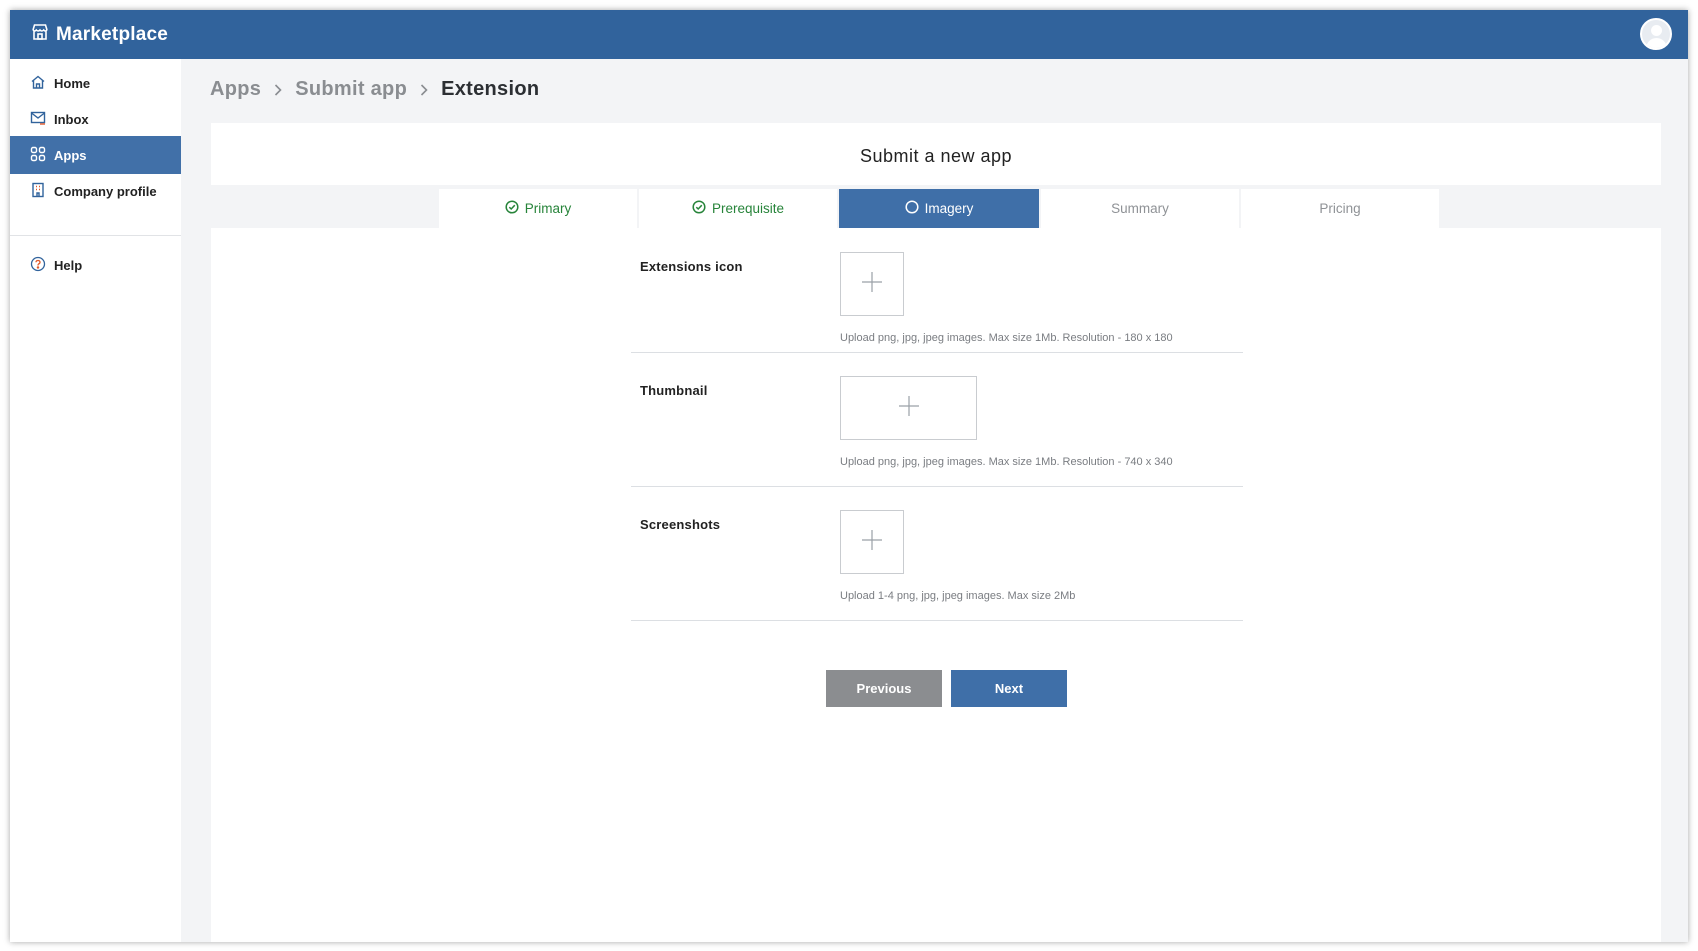  What do you see at coordinates (68, 265) in the screenshot?
I see `sidebar-item-label: Help` at bounding box center [68, 265].